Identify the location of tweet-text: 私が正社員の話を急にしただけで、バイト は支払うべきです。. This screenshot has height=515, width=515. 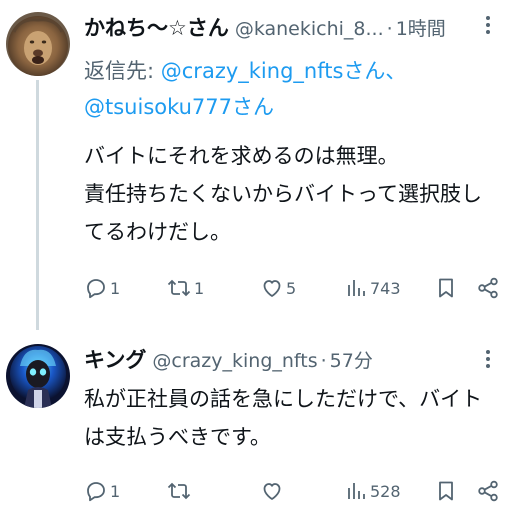
(283, 418).